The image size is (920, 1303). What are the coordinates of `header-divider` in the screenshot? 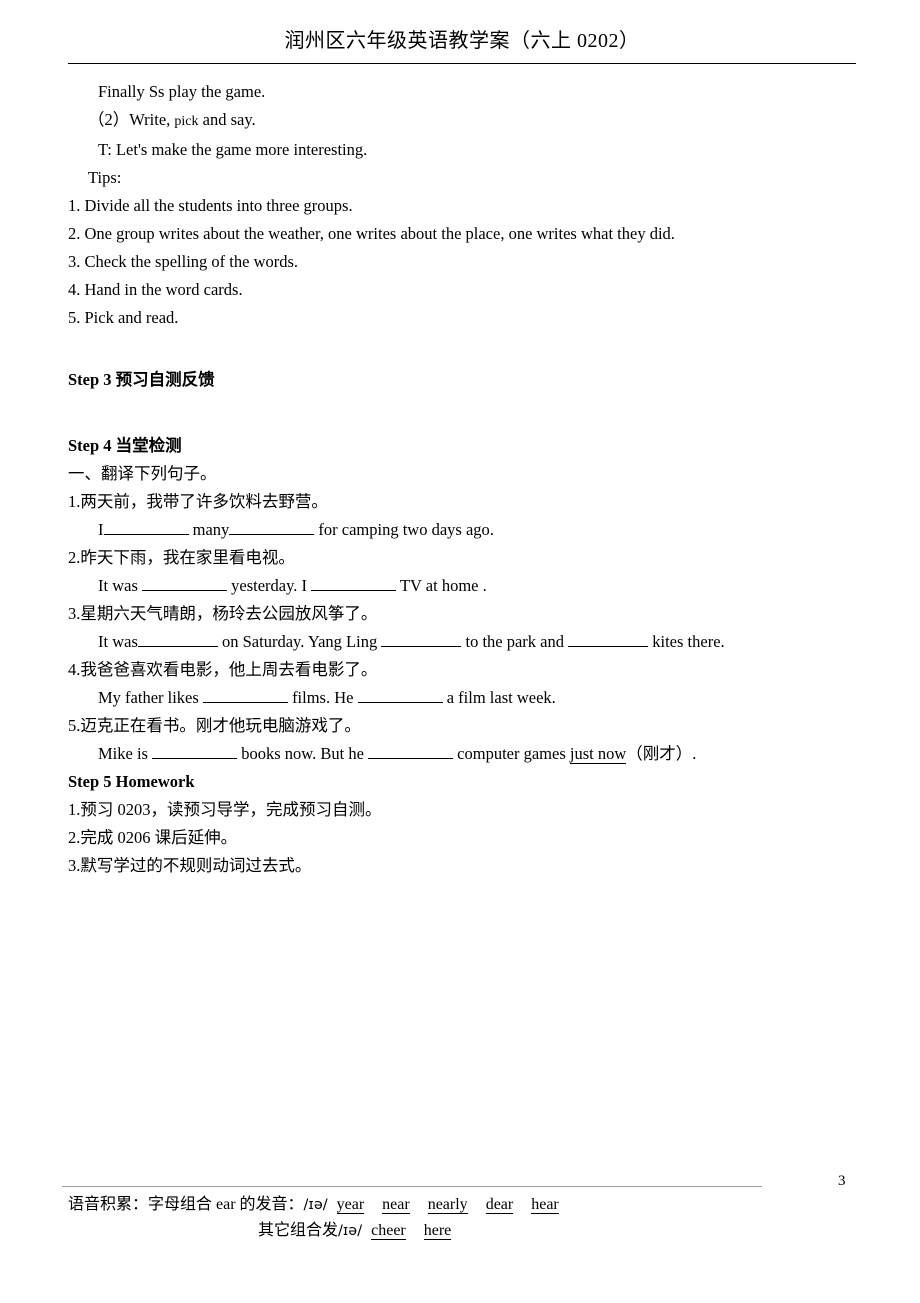 It's located at (462, 63).